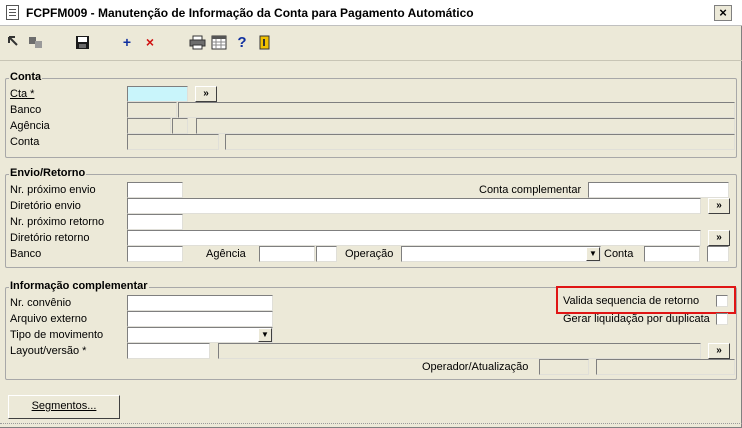 This screenshot has height=428, width=742. Describe the element at coordinates (149, 126) in the screenshot. I see `agencia-code-field` at that location.